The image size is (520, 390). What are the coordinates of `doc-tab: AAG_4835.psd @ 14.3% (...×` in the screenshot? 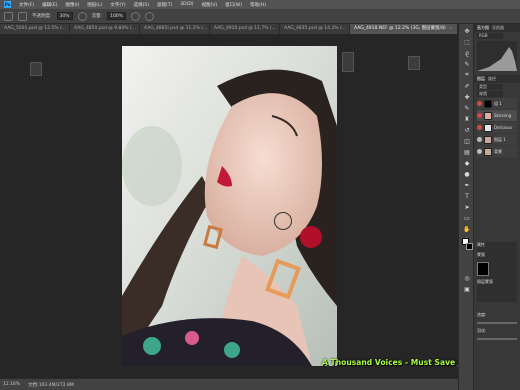 It's located at (315, 29).